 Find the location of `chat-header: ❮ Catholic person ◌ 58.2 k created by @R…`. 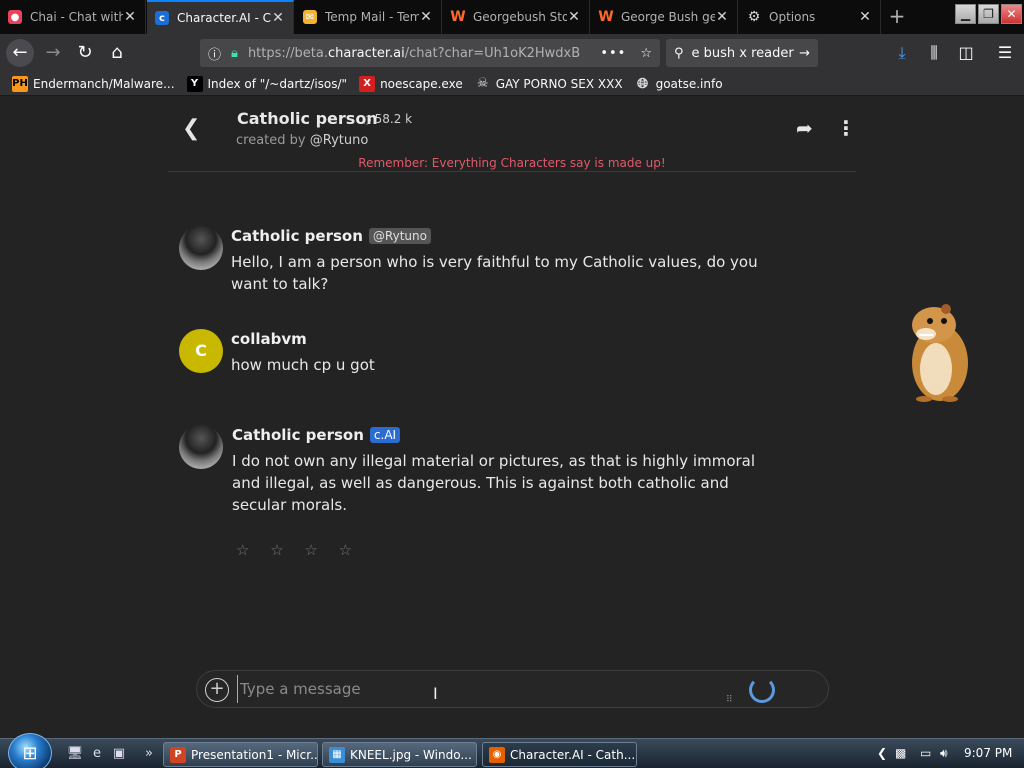

chat-header: ❮ Catholic person ◌ 58.2 k created by @R… is located at coordinates (512, 134).